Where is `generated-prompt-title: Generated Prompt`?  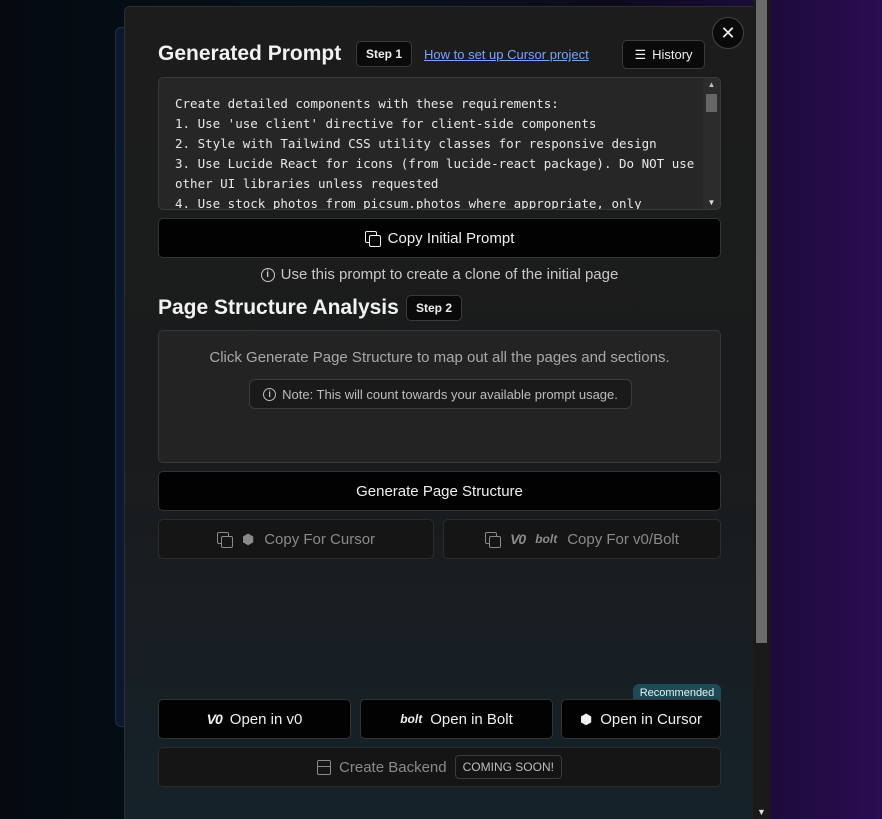 generated-prompt-title: Generated Prompt is located at coordinates (250, 53).